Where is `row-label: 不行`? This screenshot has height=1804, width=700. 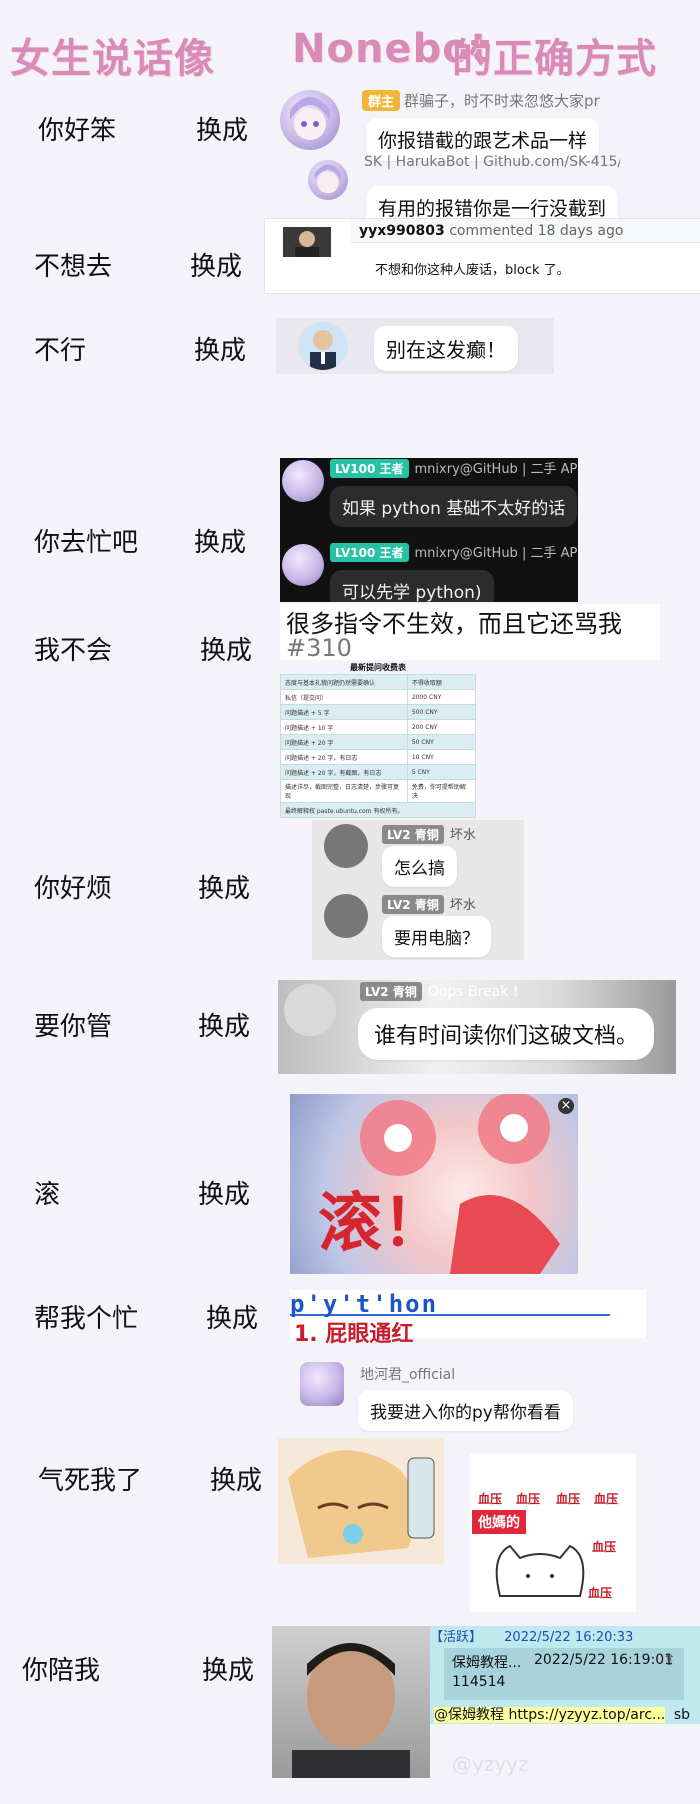 row-label: 不行 is located at coordinates (60, 351).